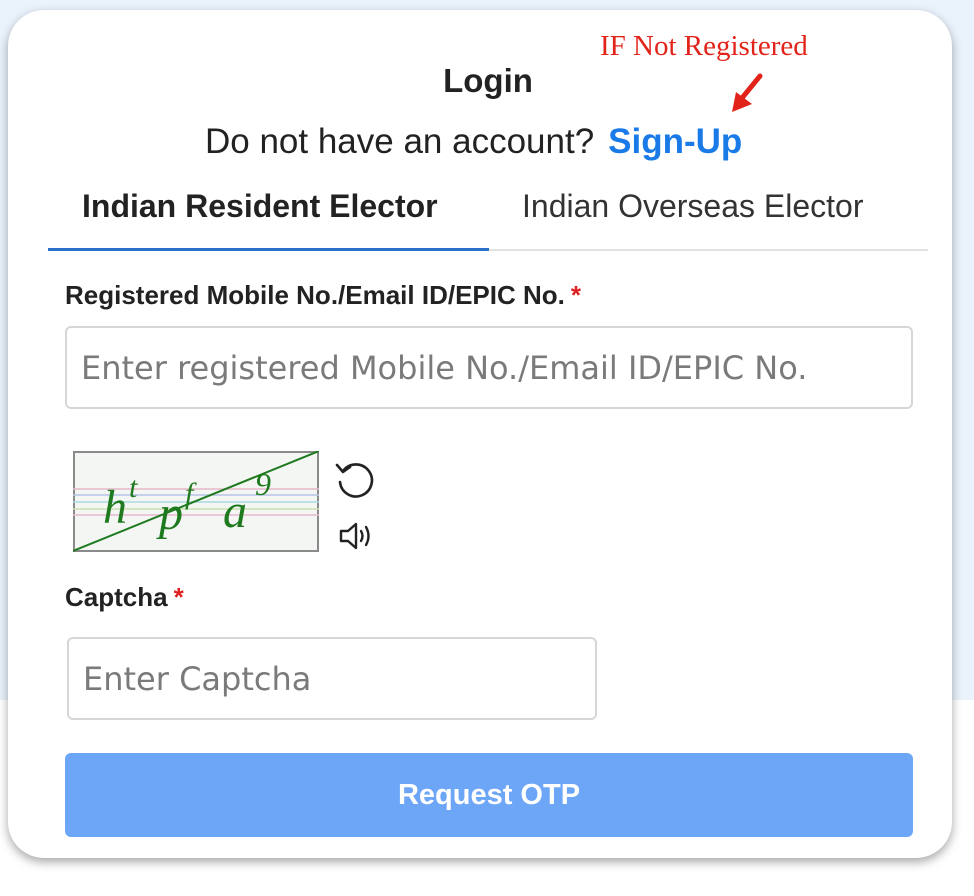  What do you see at coordinates (355, 479) in the screenshot?
I see `refresh-icon` at bounding box center [355, 479].